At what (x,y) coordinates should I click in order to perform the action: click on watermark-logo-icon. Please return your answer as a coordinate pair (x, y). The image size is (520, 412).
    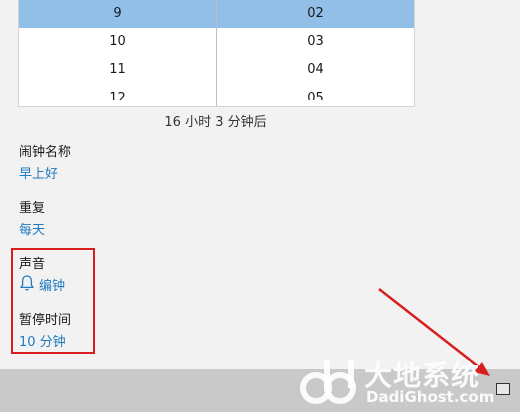
    Looking at the image, I should click on (328, 382).